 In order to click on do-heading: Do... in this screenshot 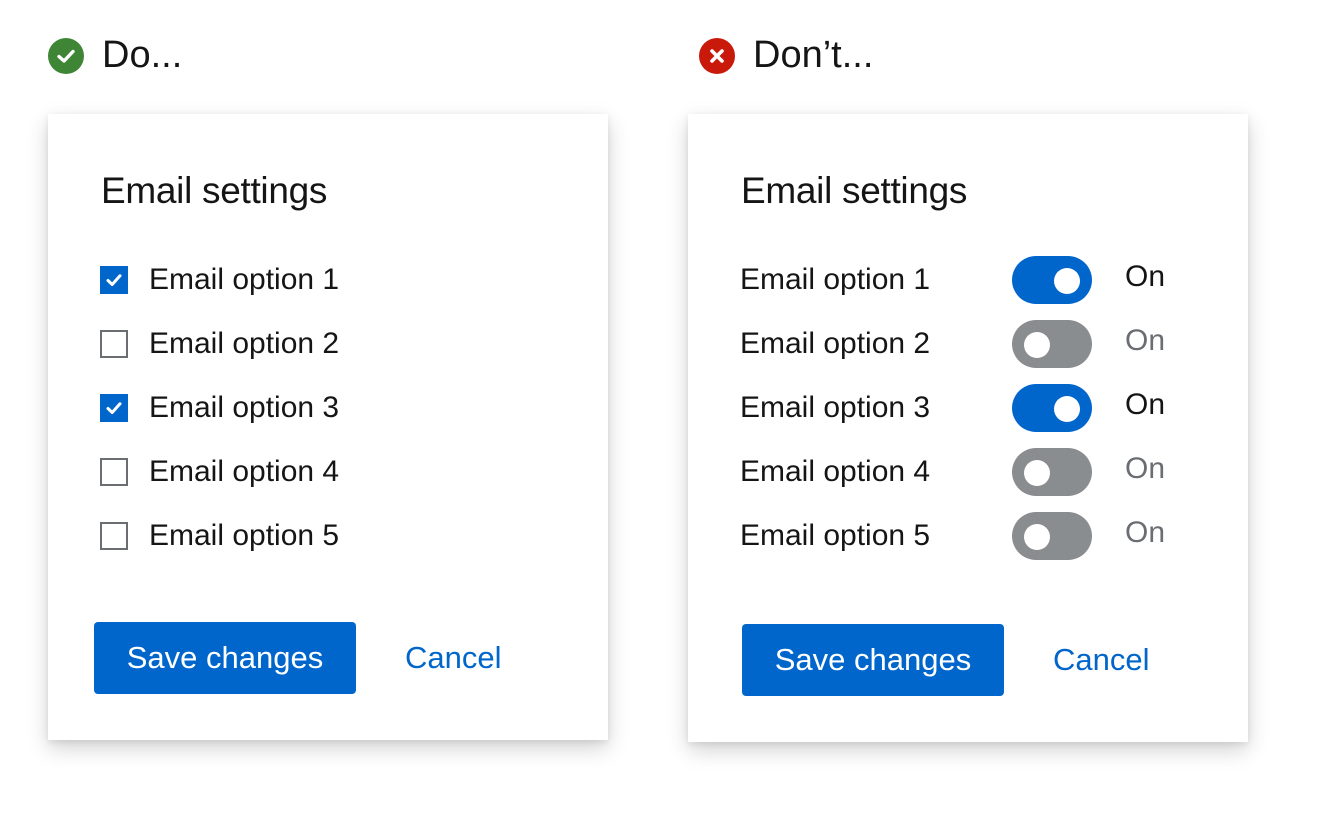, I will do `click(115, 55)`.